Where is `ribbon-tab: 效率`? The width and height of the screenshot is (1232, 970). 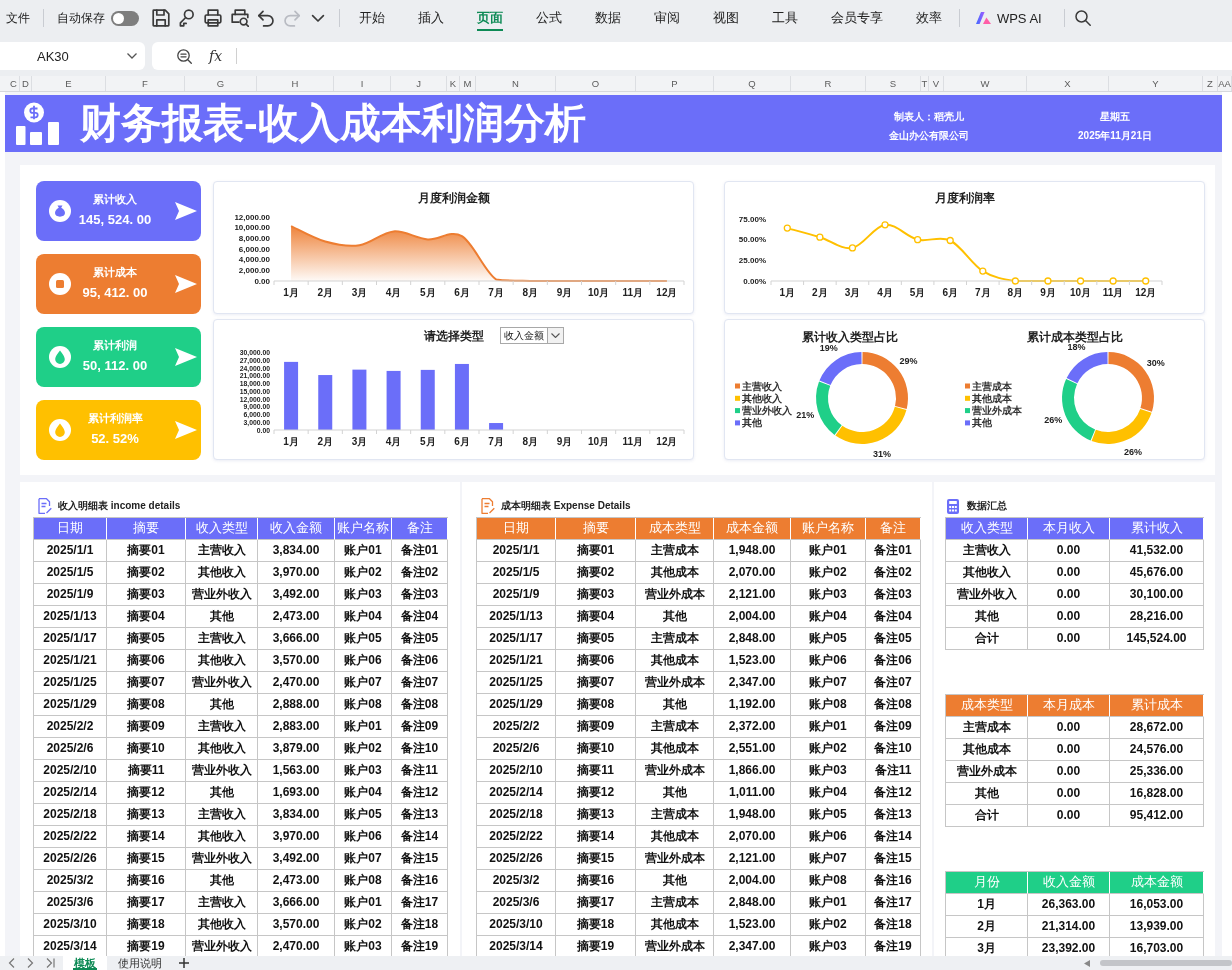
ribbon-tab: 效率 is located at coordinates (929, 18).